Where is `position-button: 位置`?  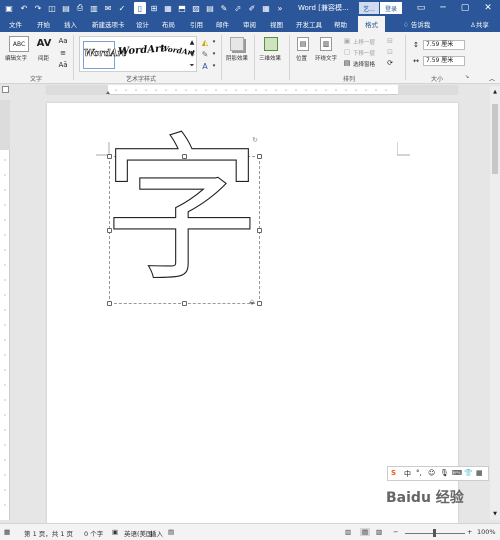 position-button: 位置 is located at coordinates (301, 58).